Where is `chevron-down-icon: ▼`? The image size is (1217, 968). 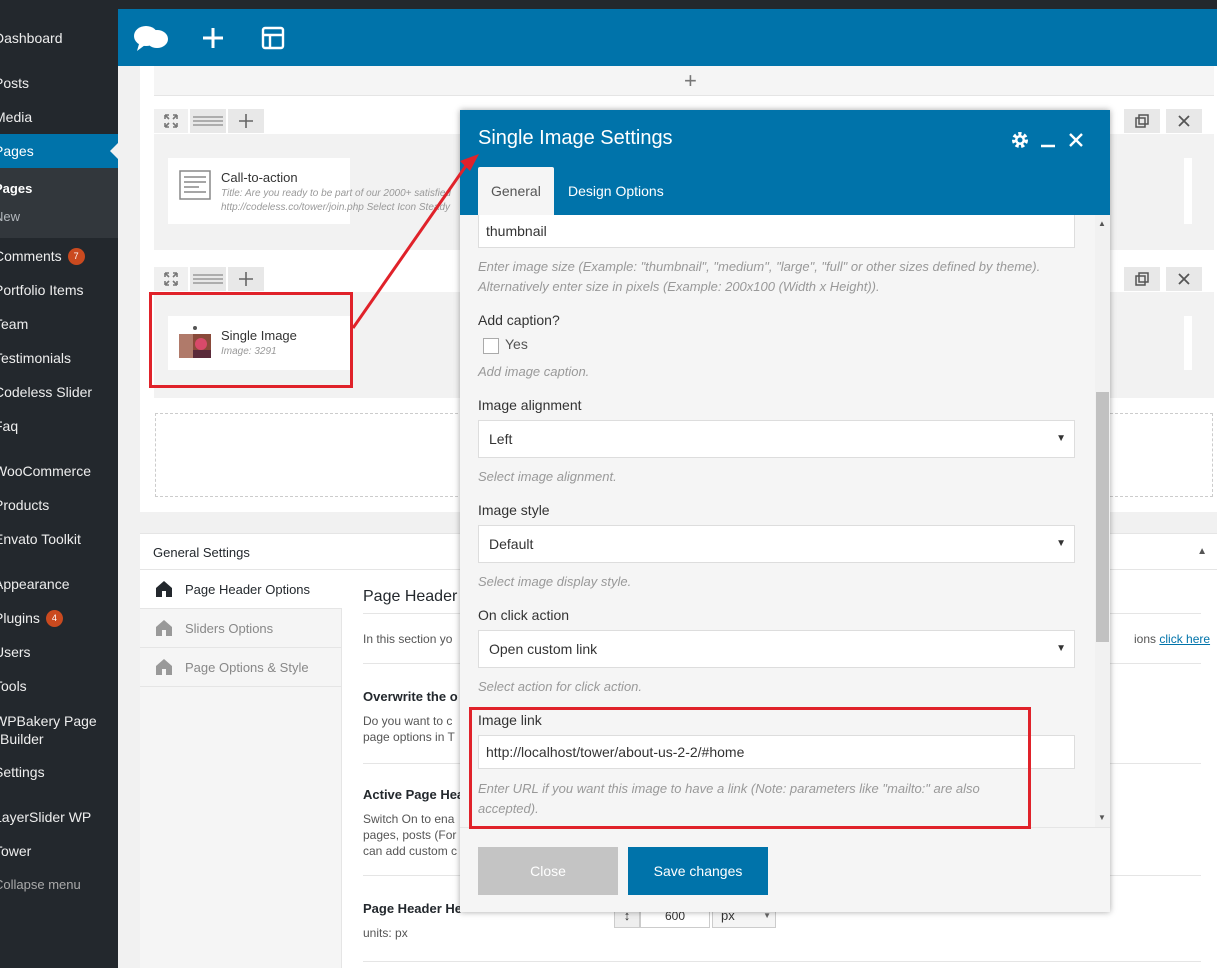
chevron-down-icon: ▼ is located at coordinates (1061, 543).